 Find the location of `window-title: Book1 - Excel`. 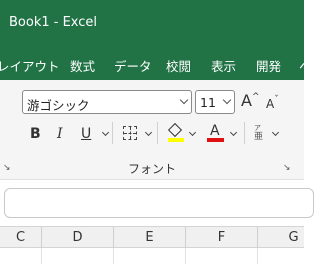

window-title: Book1 - Excel is located at coordinates (53, 22).